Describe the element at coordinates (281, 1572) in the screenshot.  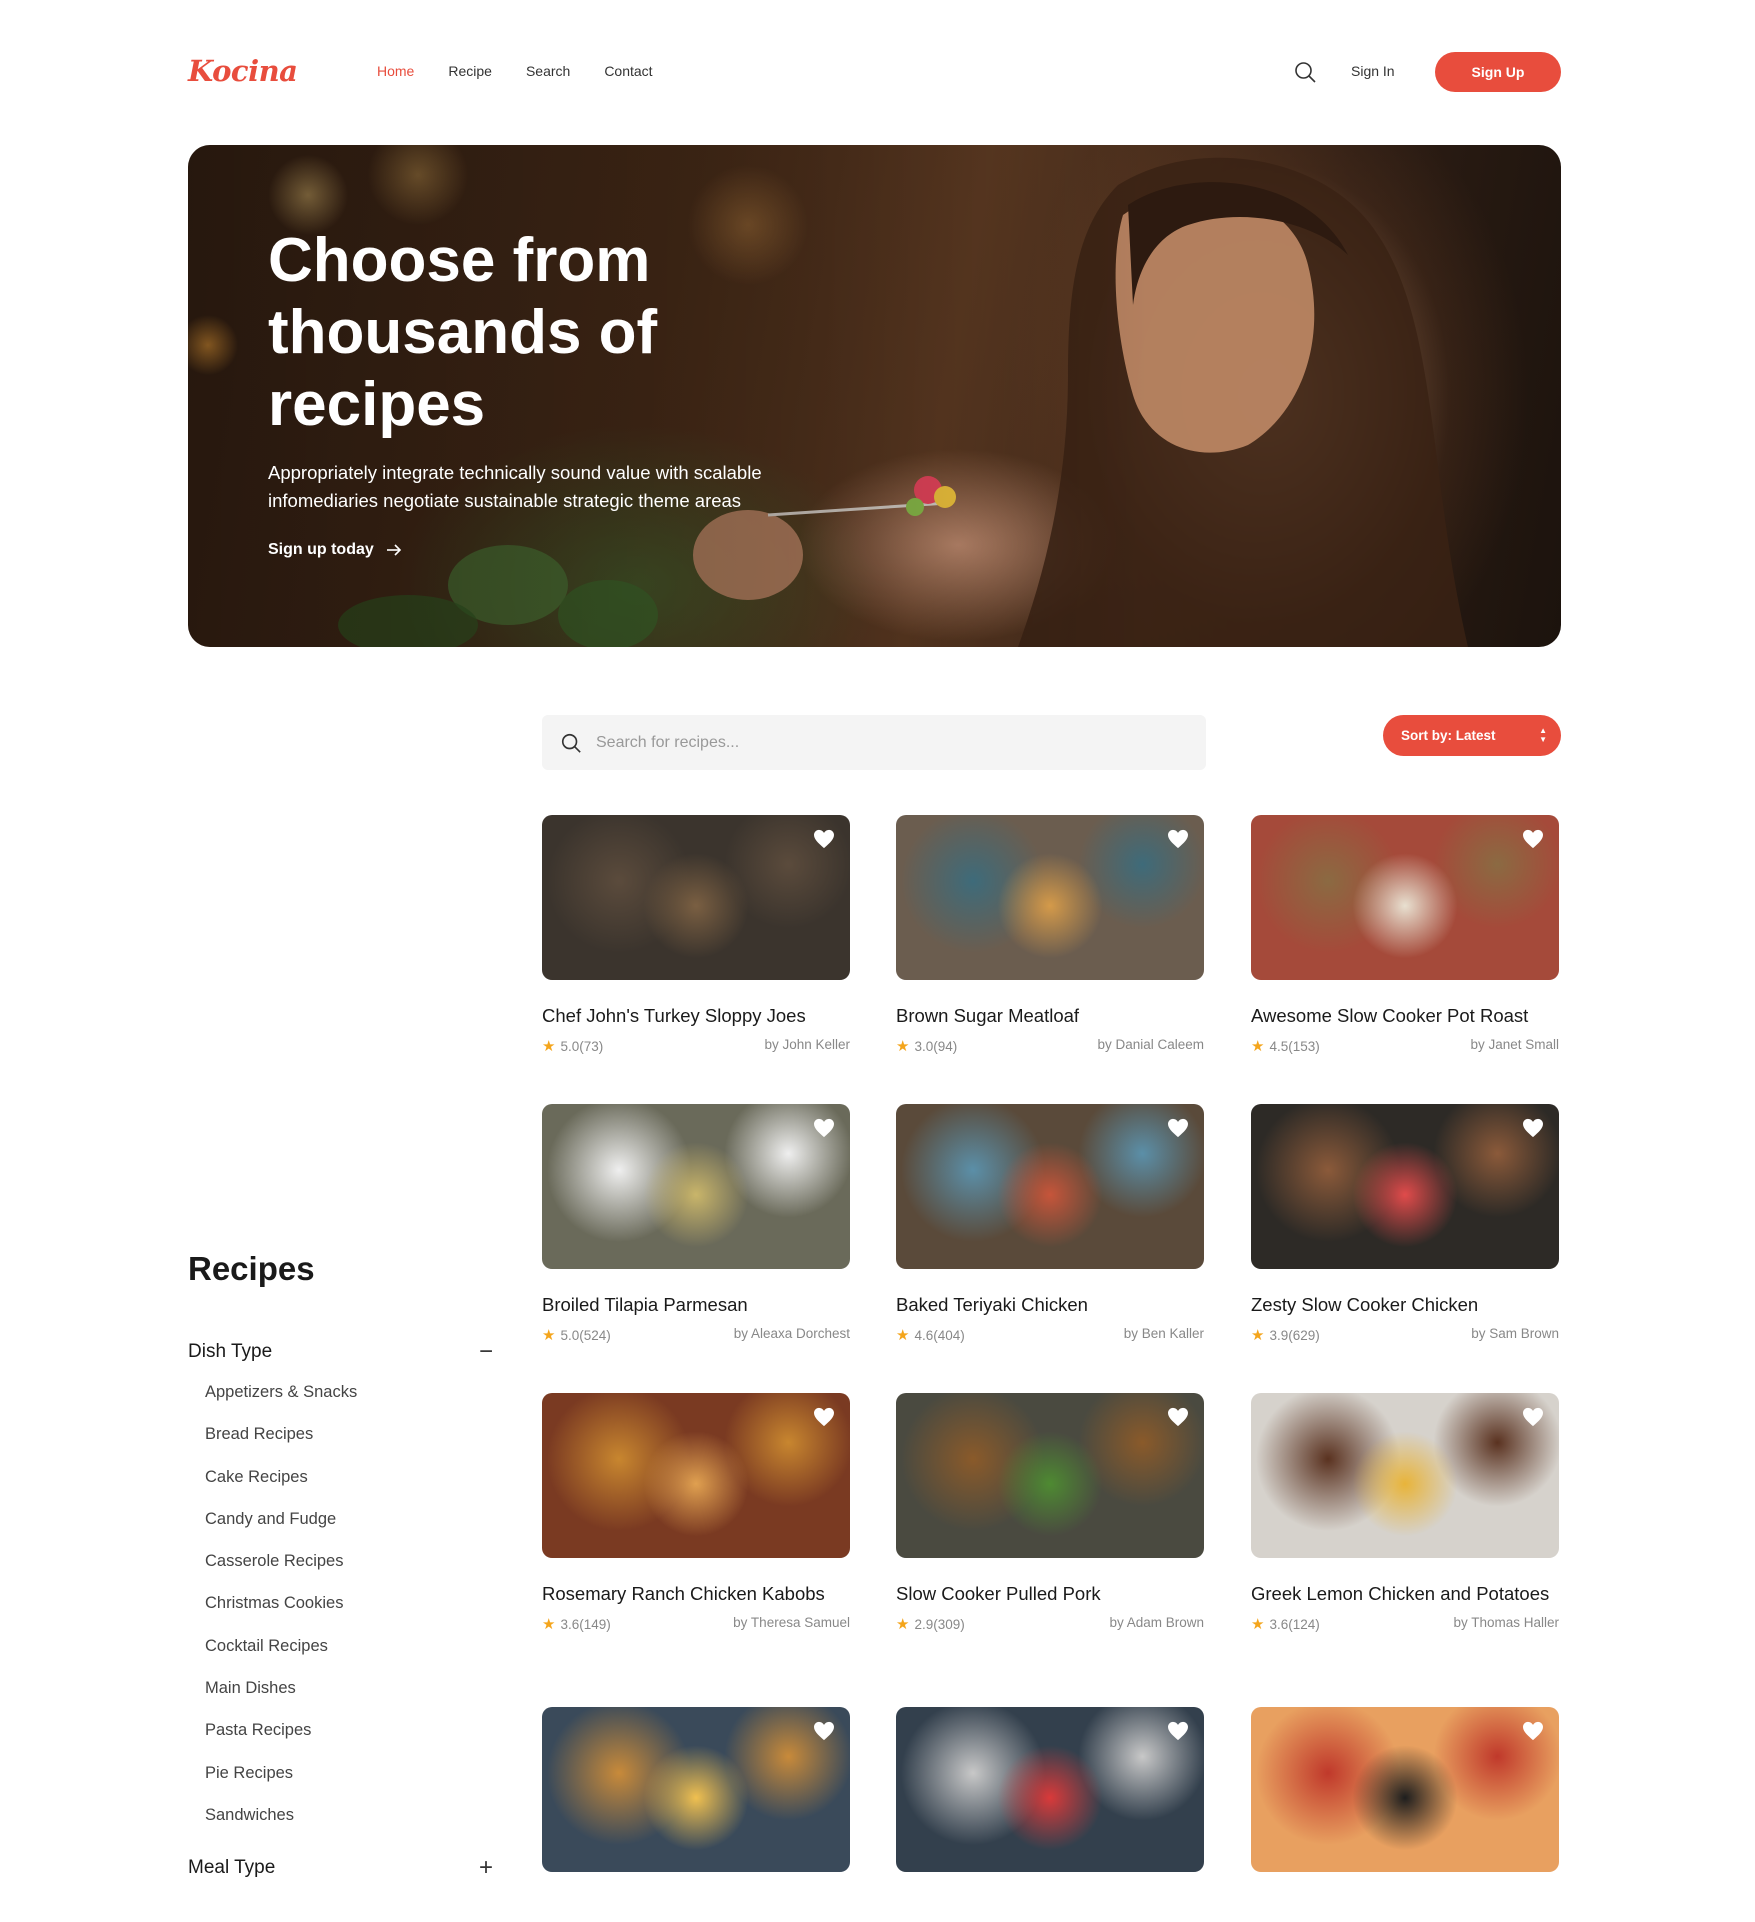
I see `filter-item: Casserole Recipes` at that location.